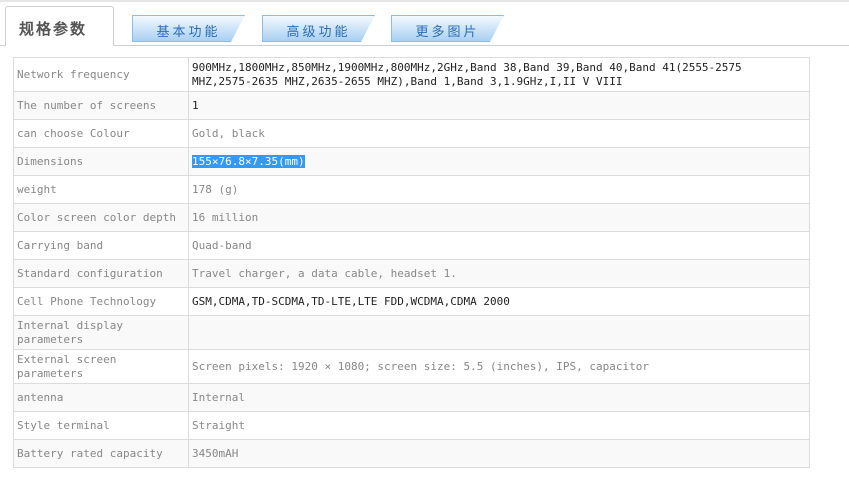  Describe the element at coordinates (499, 425) in the screenshot. I see `spec-value: Straight` at that location.